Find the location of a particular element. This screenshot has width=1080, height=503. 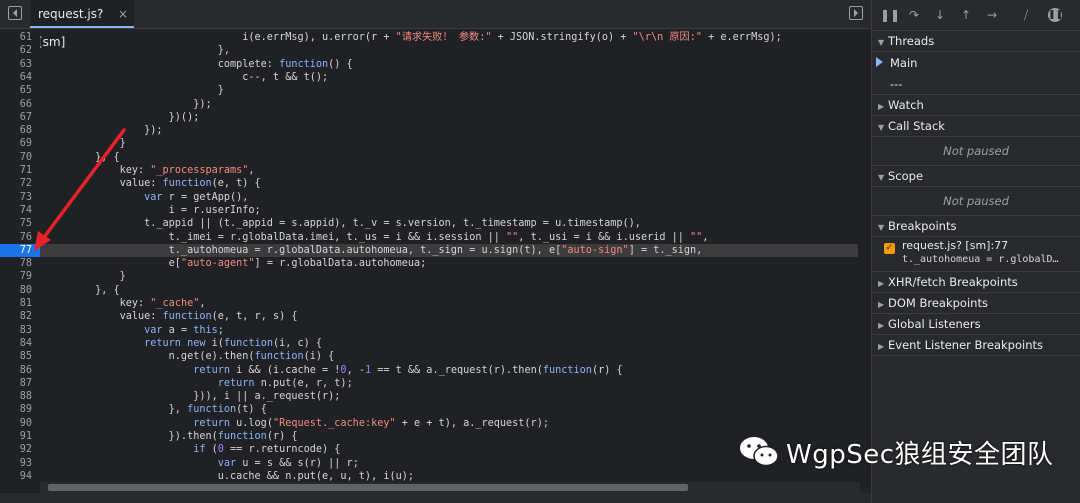

line-number: 80 is located at coordinates (20, 290).